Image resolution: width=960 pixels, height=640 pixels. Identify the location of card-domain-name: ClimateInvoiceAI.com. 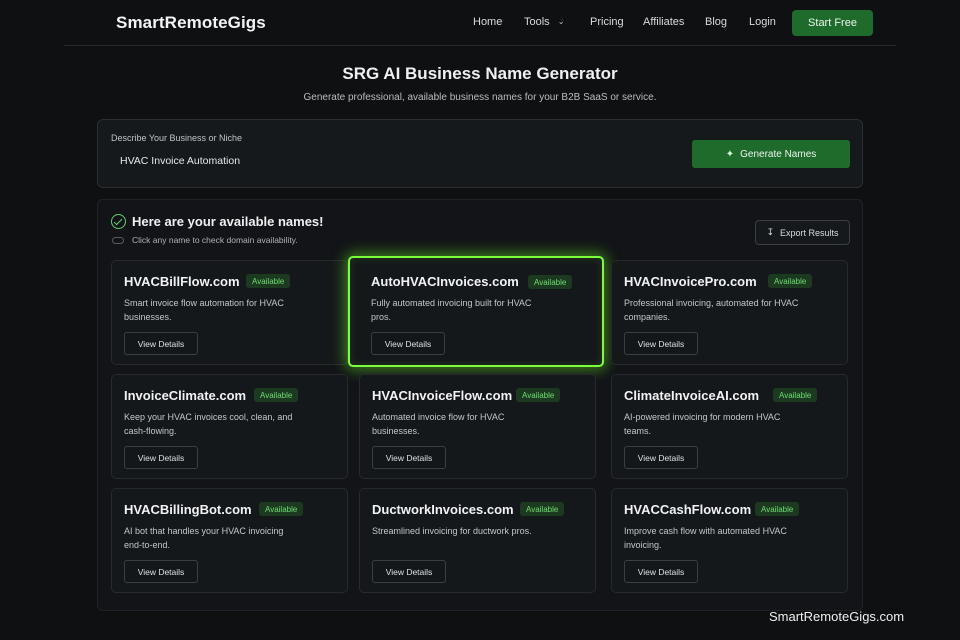
(692, 395).